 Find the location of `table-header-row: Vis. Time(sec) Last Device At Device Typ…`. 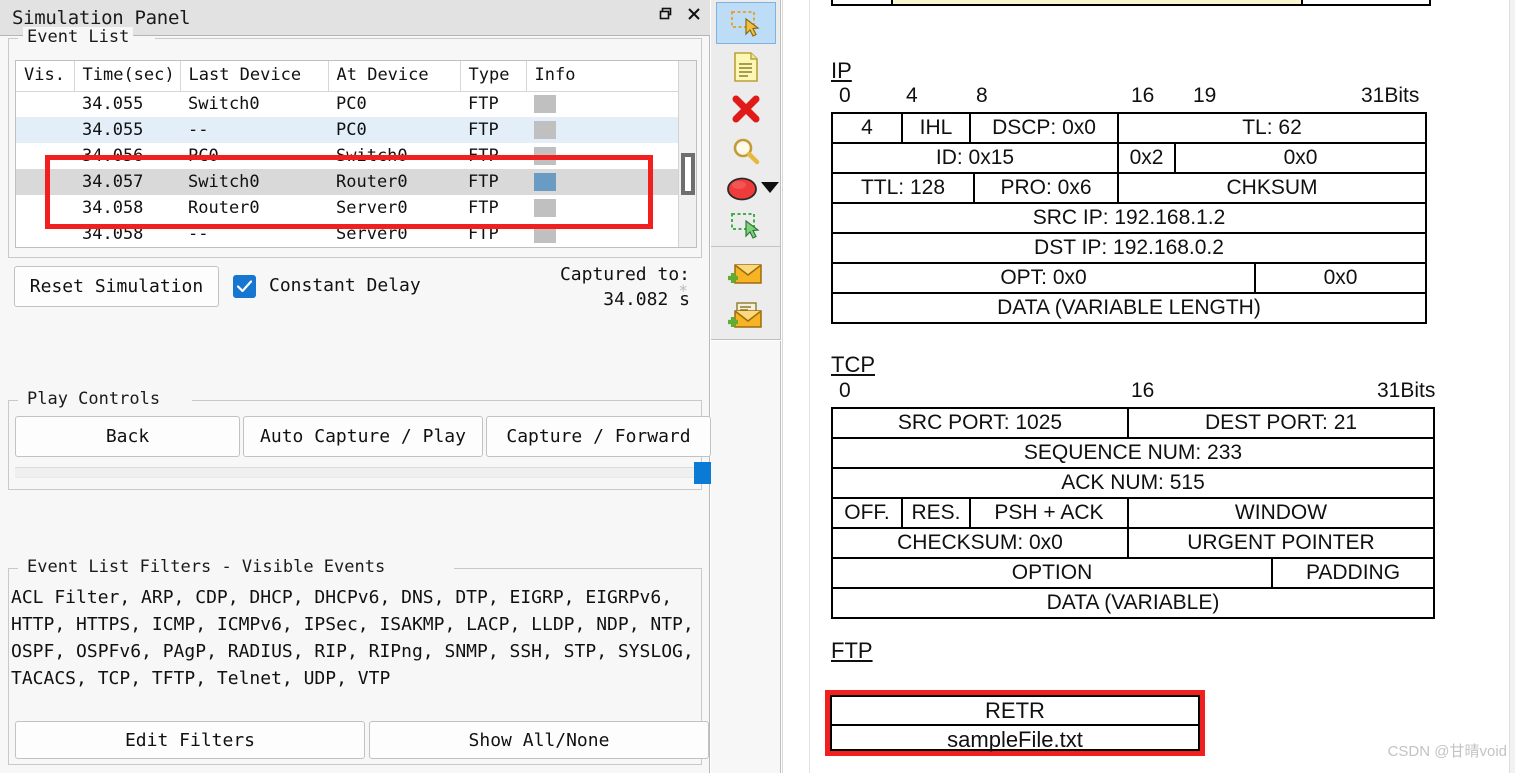

table-header-row: Vis. Time(sec) Last Device At Device Typ… is located at coordinates (347, 76).